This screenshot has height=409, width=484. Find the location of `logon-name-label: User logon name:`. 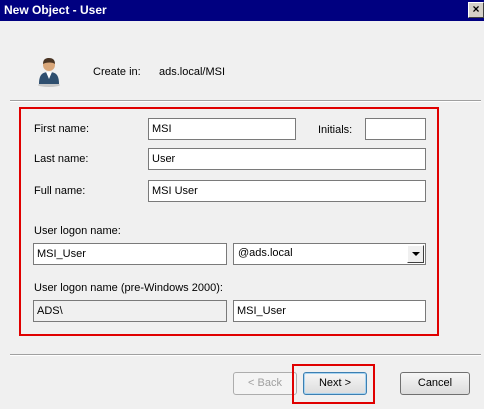

logon-name-label: User logon name: is located at coordinates (77, 231).